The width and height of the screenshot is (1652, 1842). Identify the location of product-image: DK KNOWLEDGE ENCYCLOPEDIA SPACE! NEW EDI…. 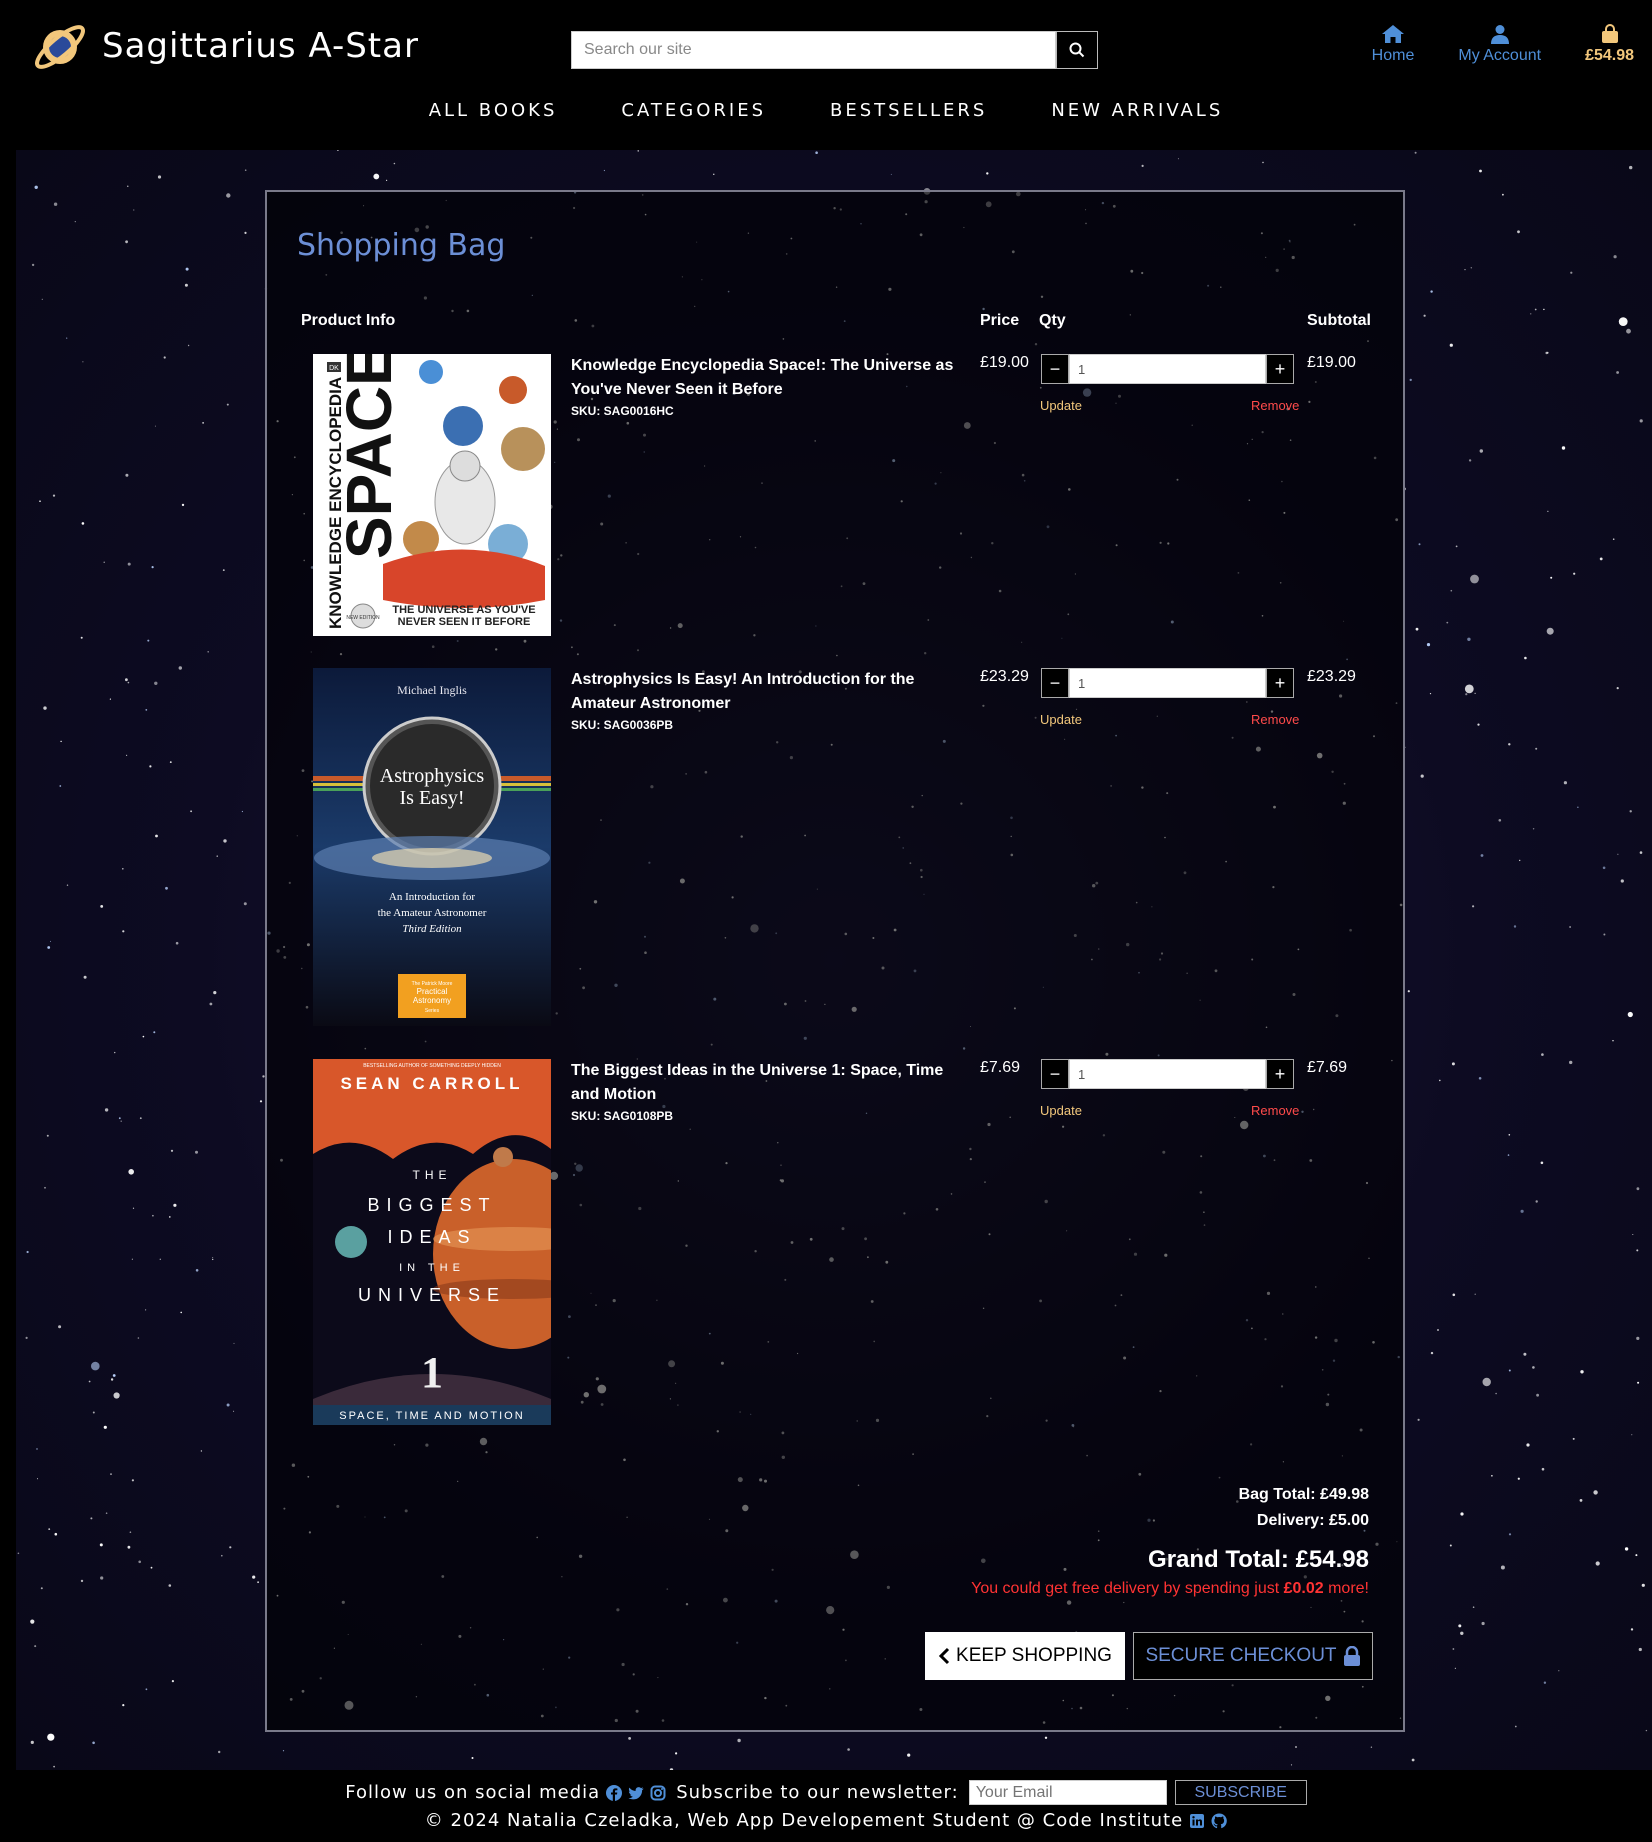
(432, 495).